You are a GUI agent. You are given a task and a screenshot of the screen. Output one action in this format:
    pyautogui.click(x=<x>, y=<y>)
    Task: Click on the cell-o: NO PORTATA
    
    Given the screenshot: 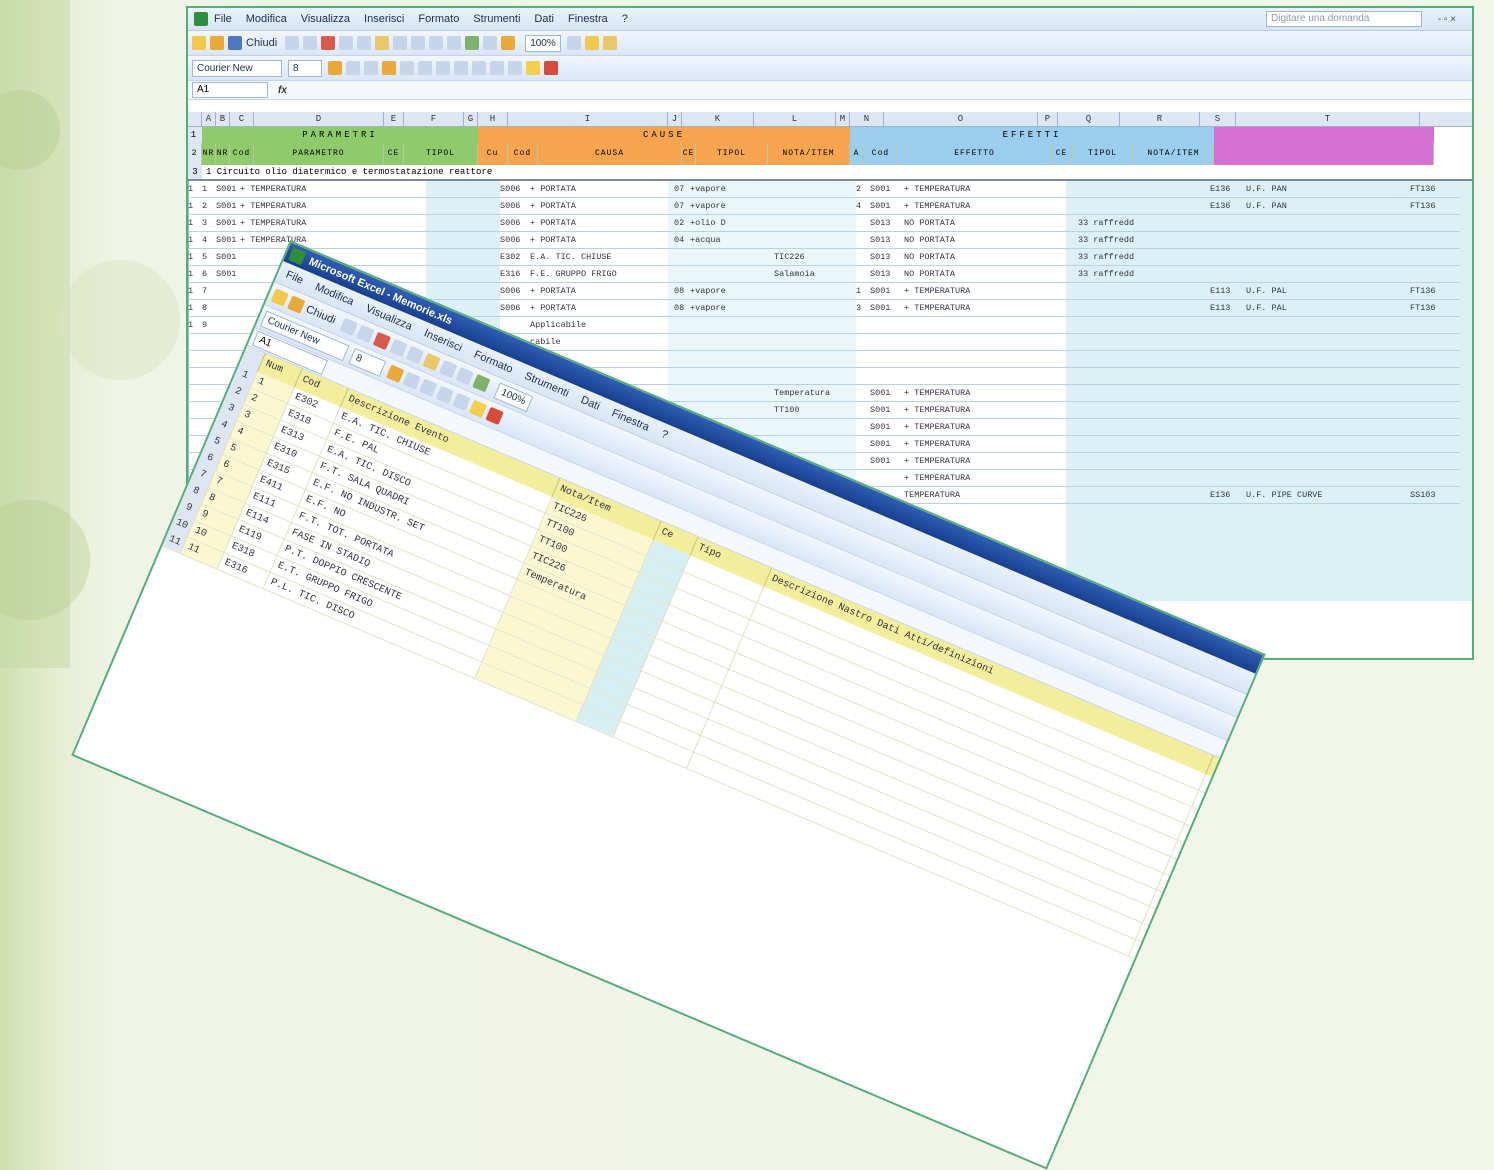 What is the action you would take?
    pyautogui.click(x=981, y=257)
    